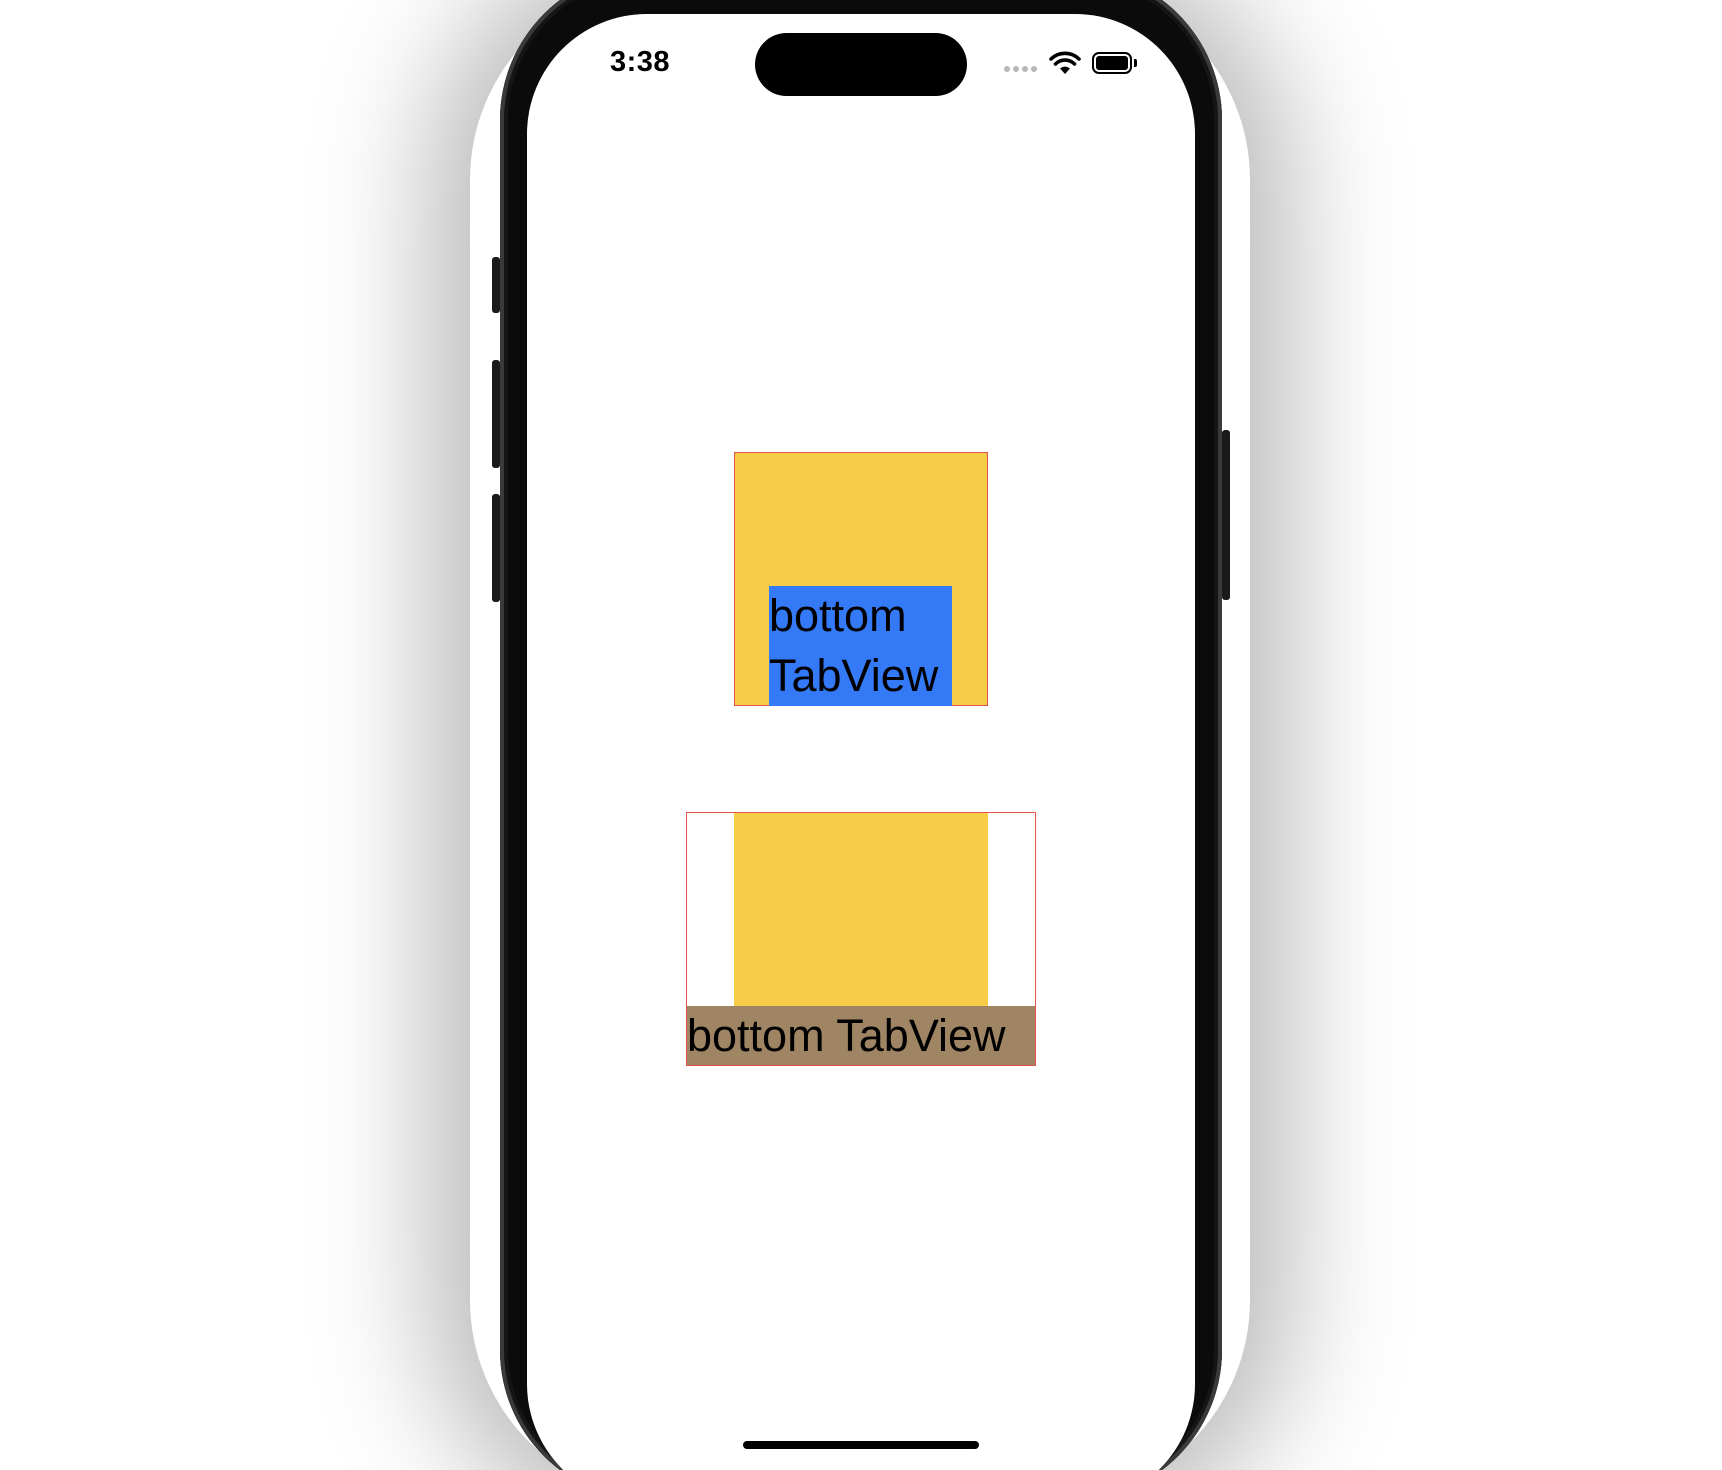 This screenshot has width=1722, height=1470. I want to click on volume-down-button, so click(496, 548).